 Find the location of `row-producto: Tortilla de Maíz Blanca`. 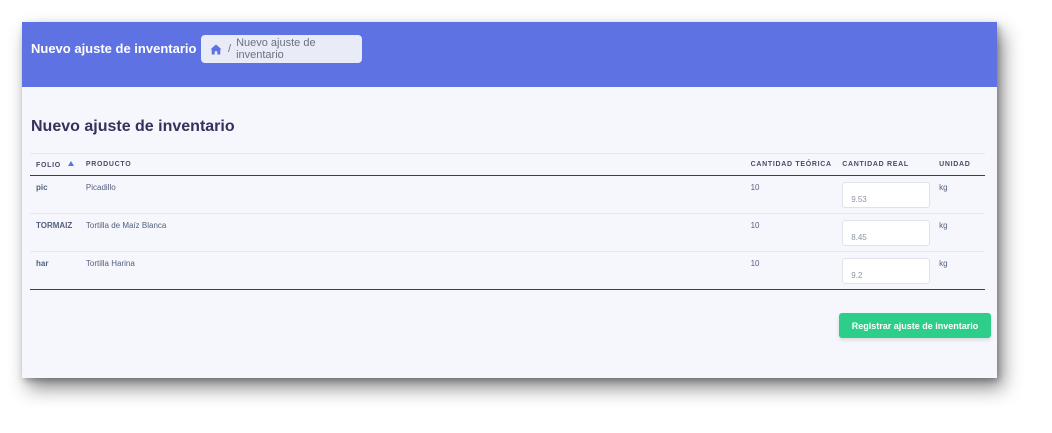

row-producto: Tortilla de Maíz Blanca is located at coordinates (418, 232).